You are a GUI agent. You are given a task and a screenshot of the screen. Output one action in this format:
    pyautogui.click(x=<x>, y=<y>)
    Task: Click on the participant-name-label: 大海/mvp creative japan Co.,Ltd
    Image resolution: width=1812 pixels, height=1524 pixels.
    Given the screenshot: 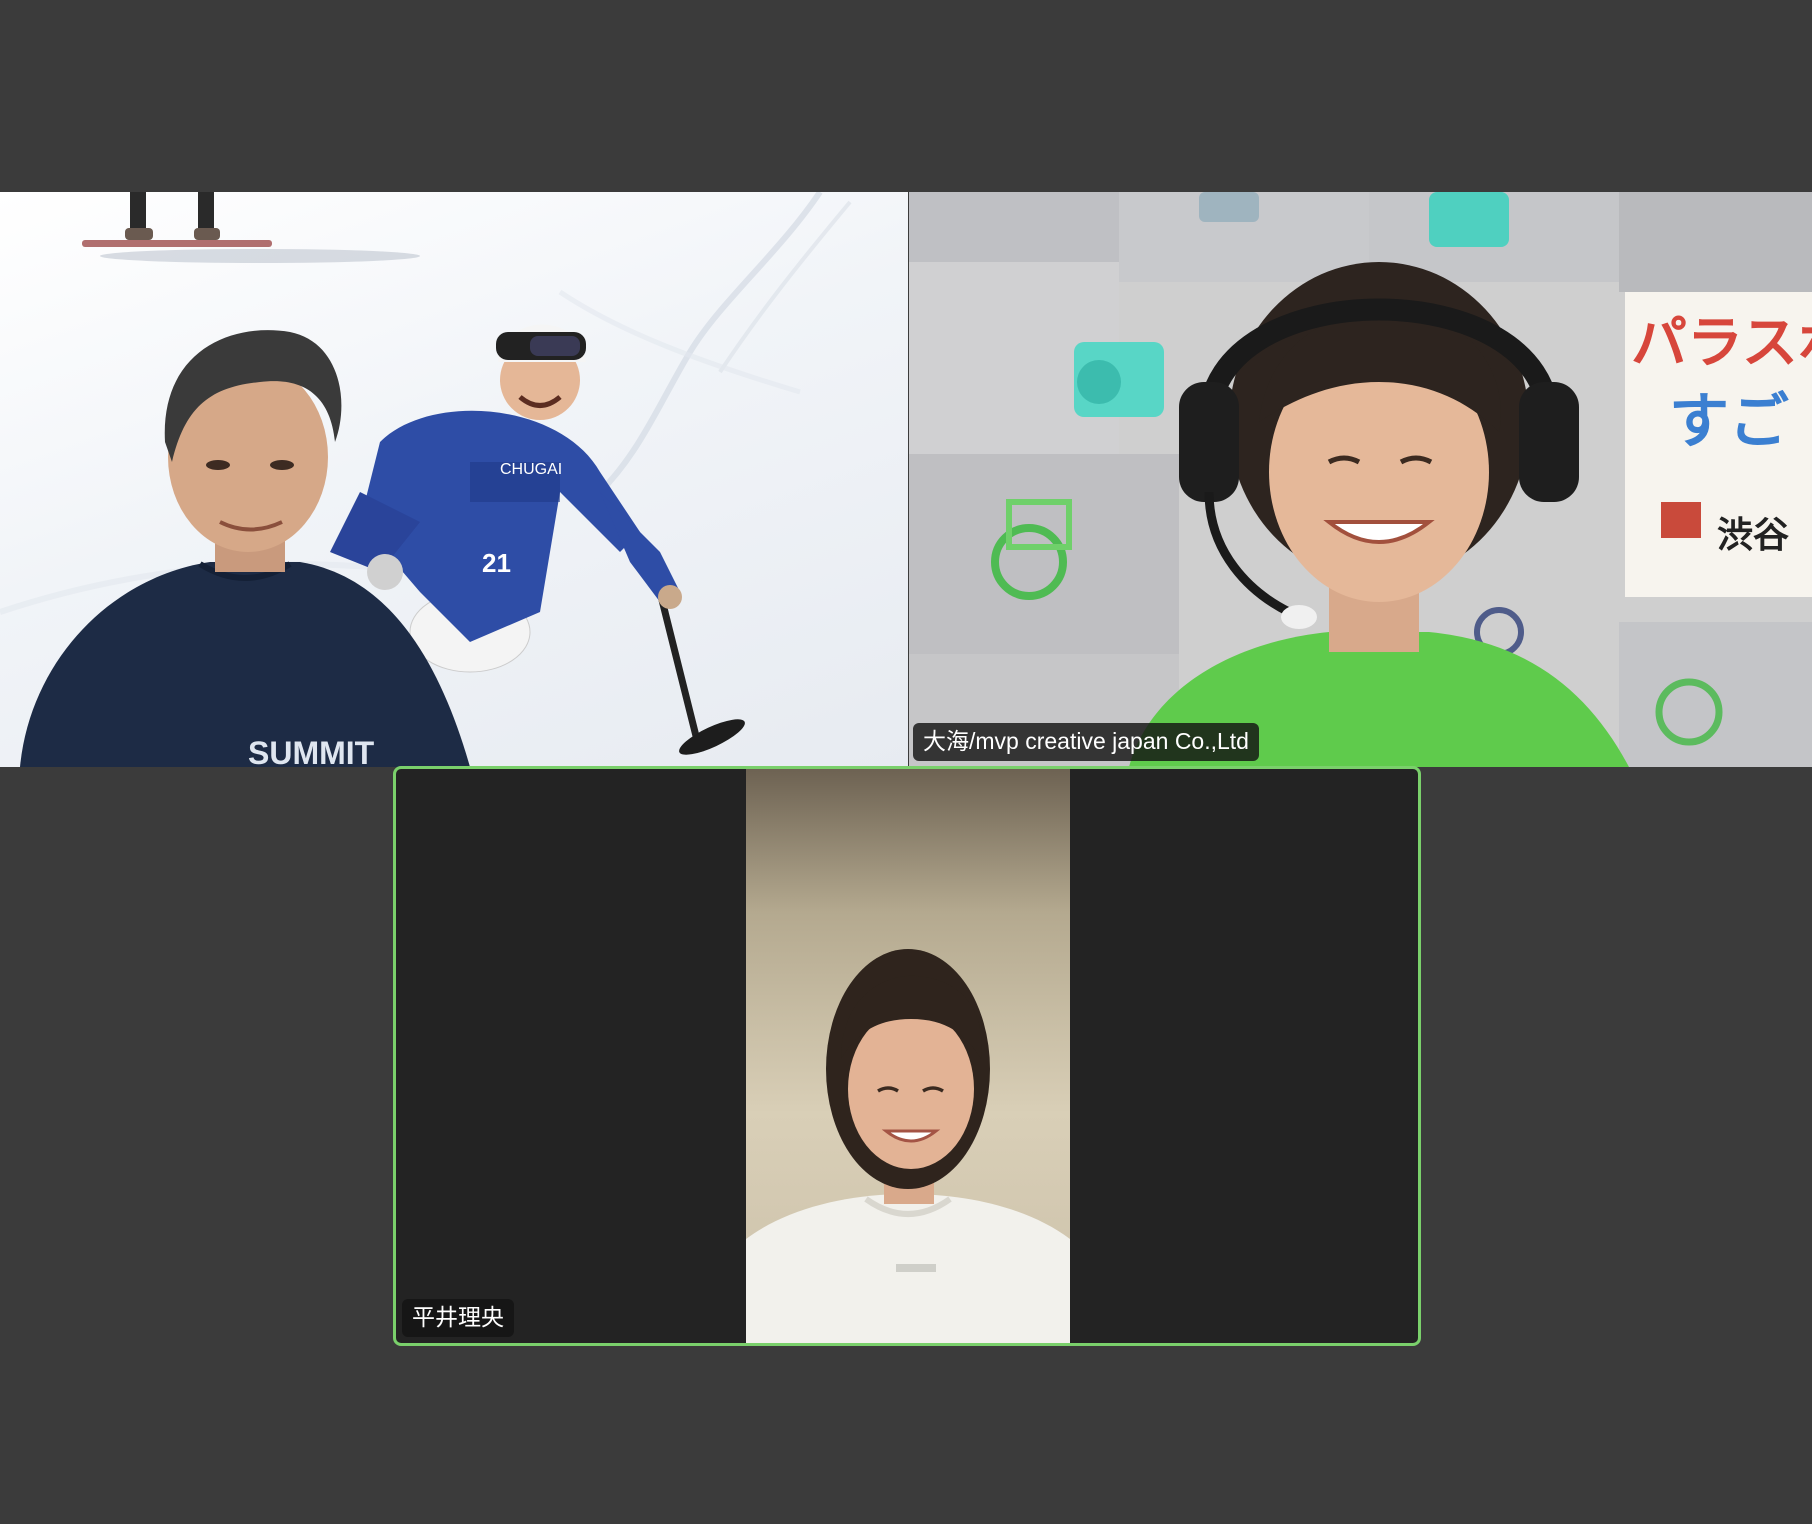 What is the action you would take?
    pyautogui.click(x=1086, y=742)
    